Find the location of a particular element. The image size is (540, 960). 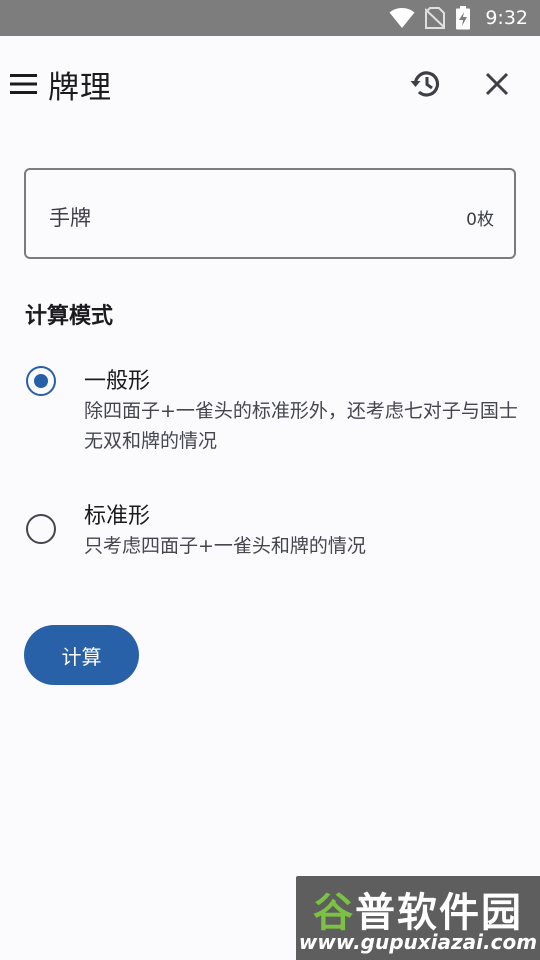

watermark-logo: 谷普软件园 www.gupuxiazai.com is located at coordinates (418, 918).